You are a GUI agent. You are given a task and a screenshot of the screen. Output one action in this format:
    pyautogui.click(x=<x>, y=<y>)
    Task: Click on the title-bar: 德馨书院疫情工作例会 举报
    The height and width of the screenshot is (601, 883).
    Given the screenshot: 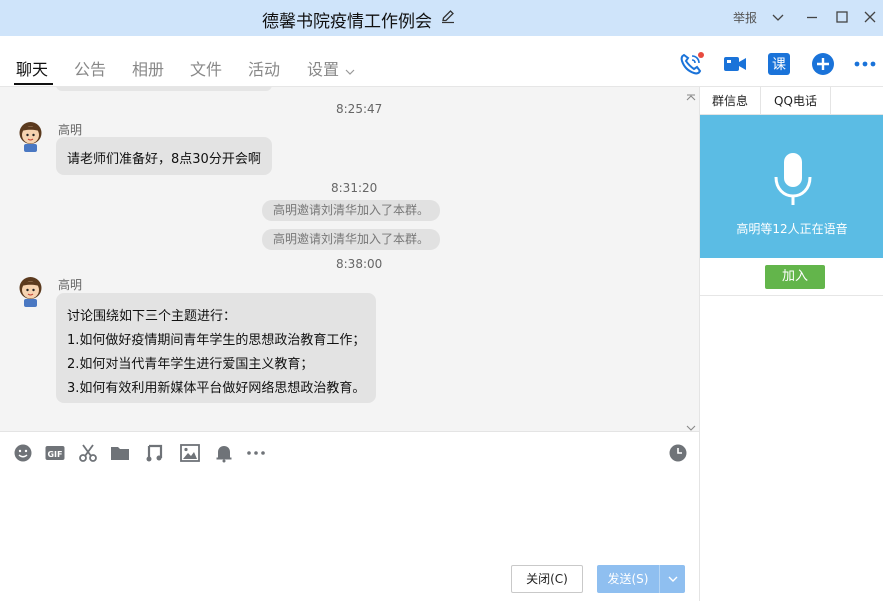 What is the action you would take?
    pyautogui.click(x=441, y=18)
    